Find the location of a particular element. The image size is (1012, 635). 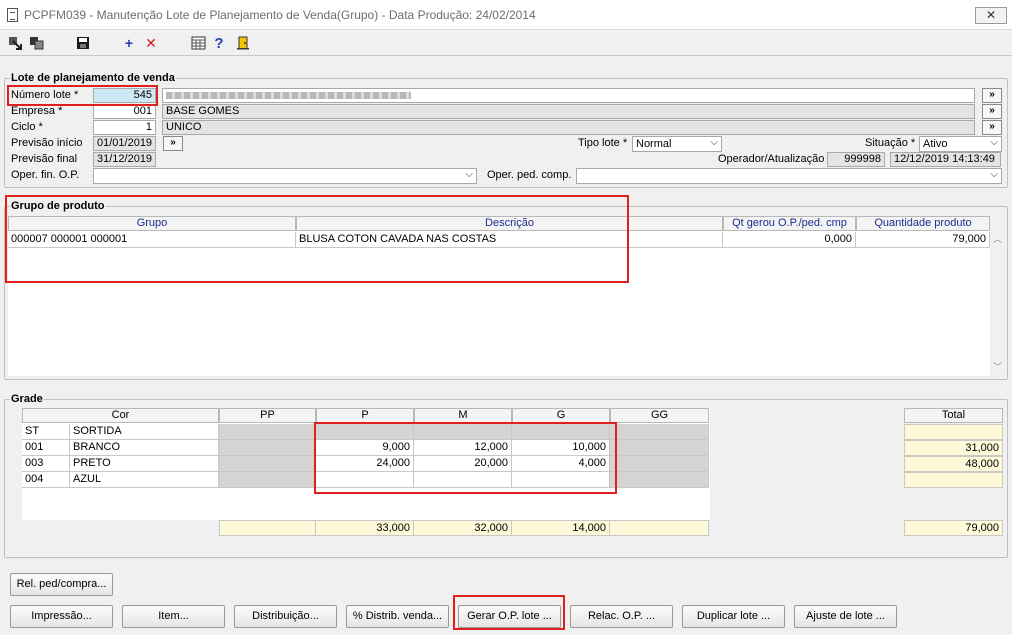

quantidade-cell: 79,000 is located at coordinates (923, 240).